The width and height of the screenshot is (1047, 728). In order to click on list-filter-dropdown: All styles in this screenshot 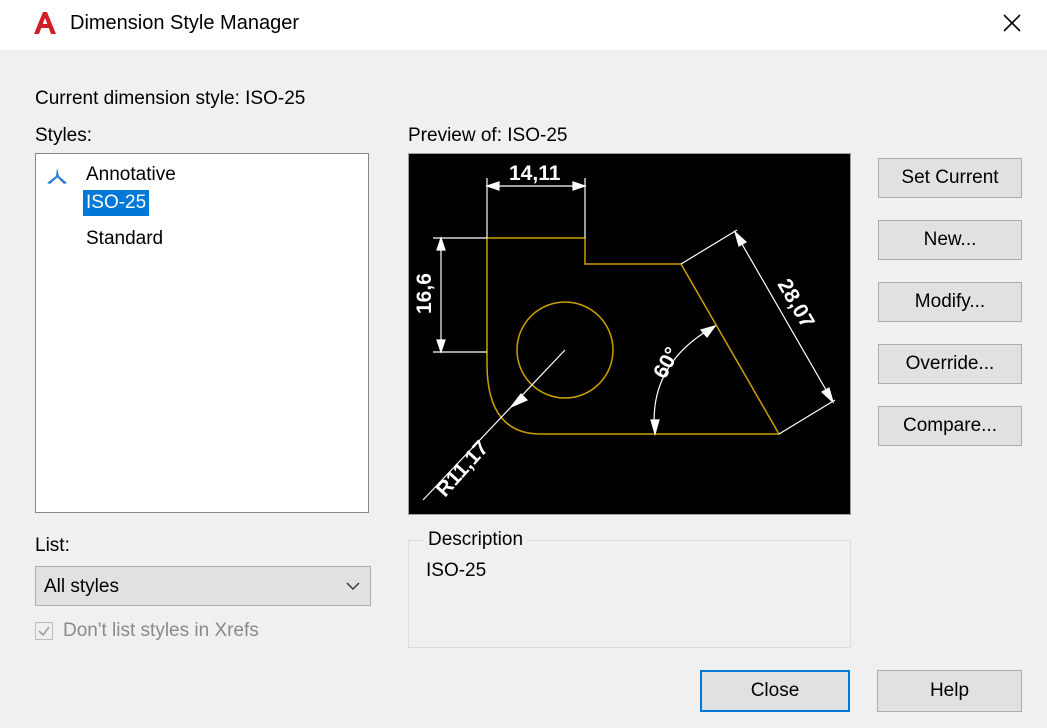, I will do `click(203, 586)`.